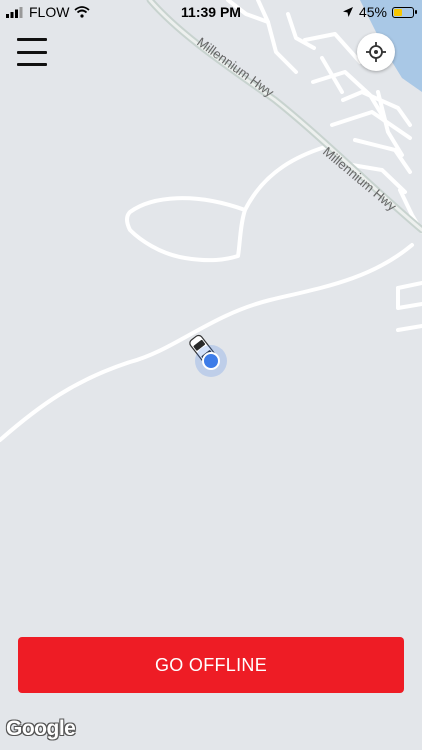 This screenshot has height=750, width=422. I want to click on recenter-location-button, so click(376, 52).